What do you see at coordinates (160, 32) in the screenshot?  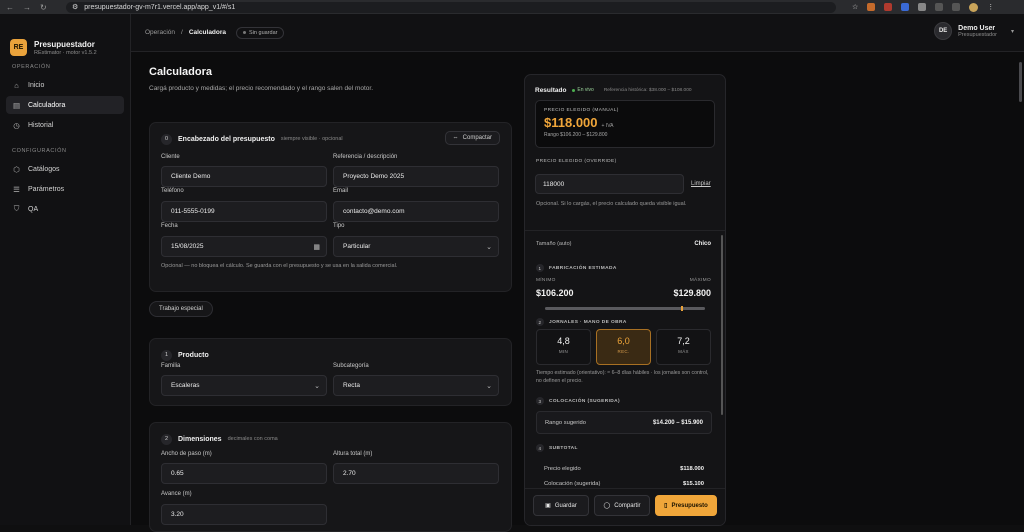 I see `breadcrumb-parent: Operación` at bounding box center [160, 32].